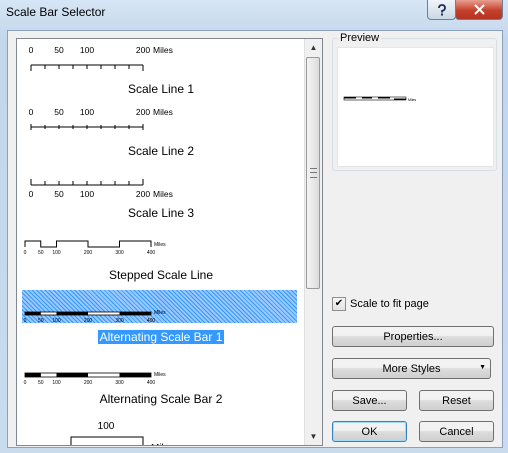  Describe the element at coordinates (161, 399) in the screenshot. I see `scale-bar-label: Alternating Scale Bar 2` at that location.